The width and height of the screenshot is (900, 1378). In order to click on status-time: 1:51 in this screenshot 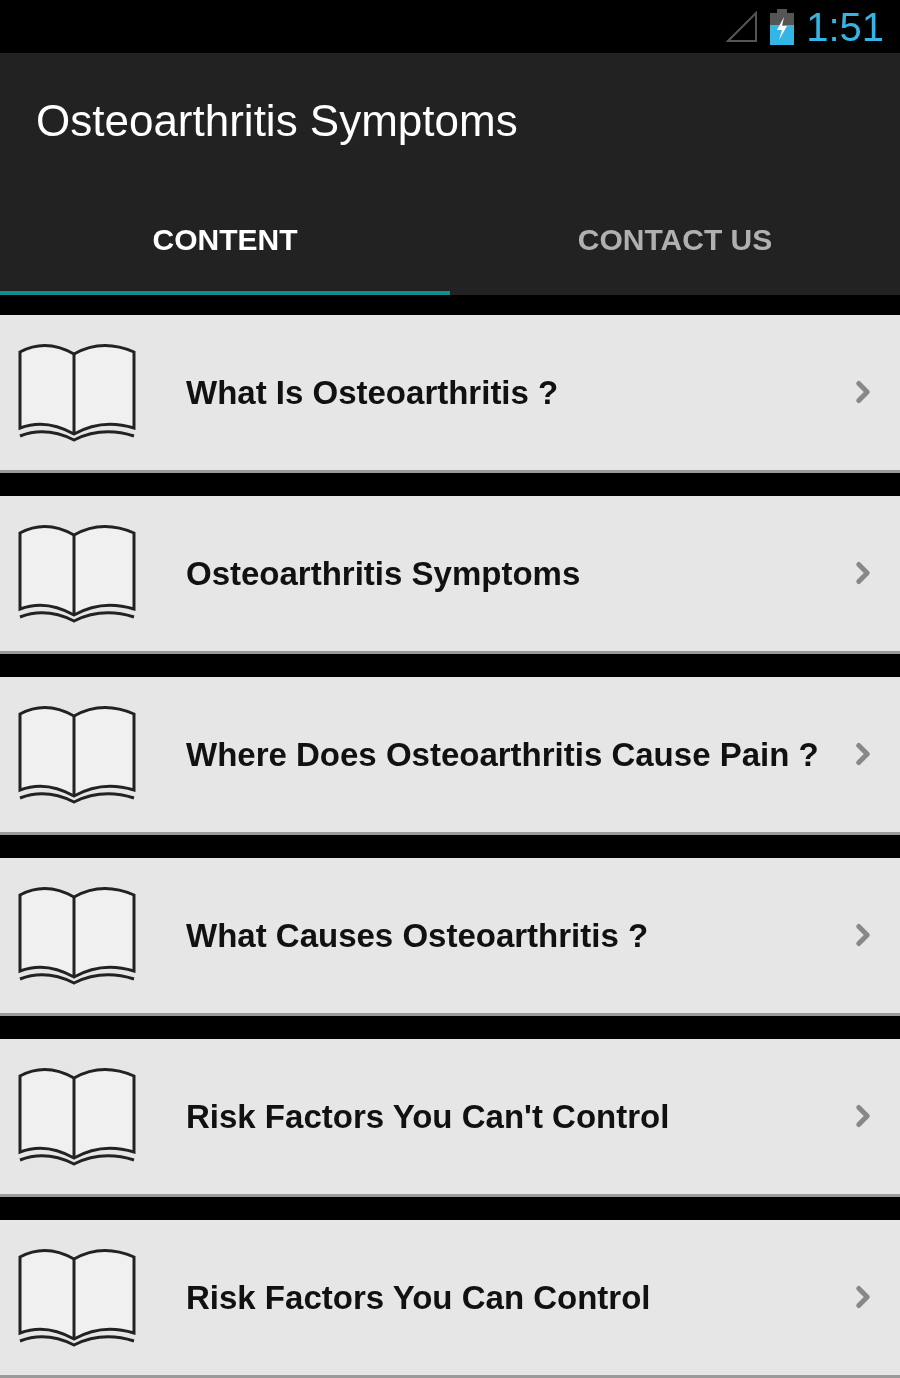, I will do `click(845, 26)`.